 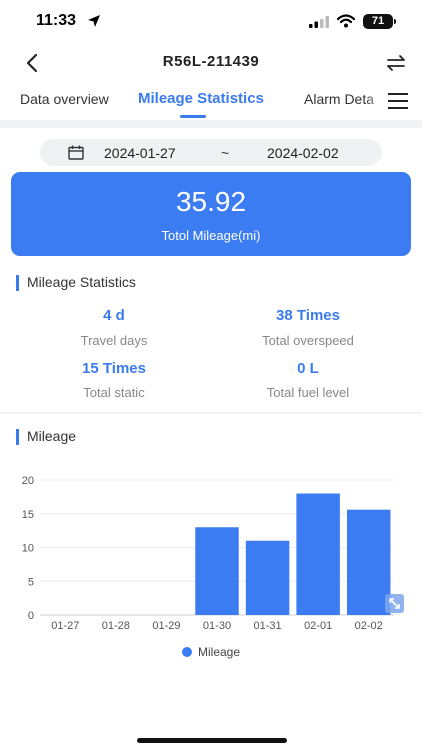 What do you see at coordinates (114, 368) in the screenshot?
I see `total-static-value: 15 Times` at bounding box center [114, 368].